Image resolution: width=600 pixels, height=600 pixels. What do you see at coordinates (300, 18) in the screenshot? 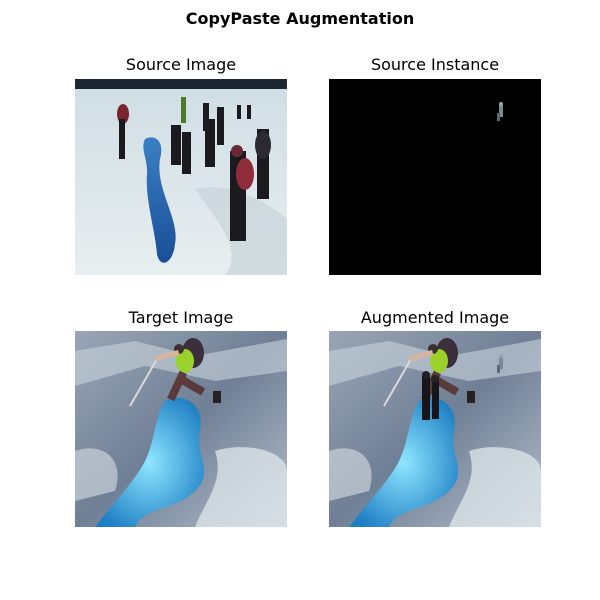
I see `figure-title: CopyPaste Augmentation` at bounding box center [300, 18].